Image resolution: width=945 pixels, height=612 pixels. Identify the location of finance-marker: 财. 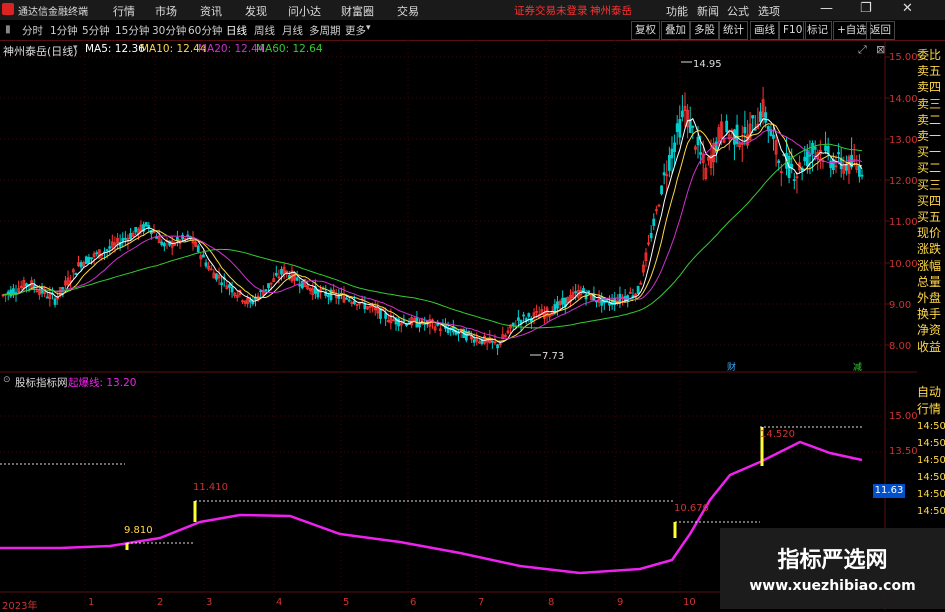
(731, 366).